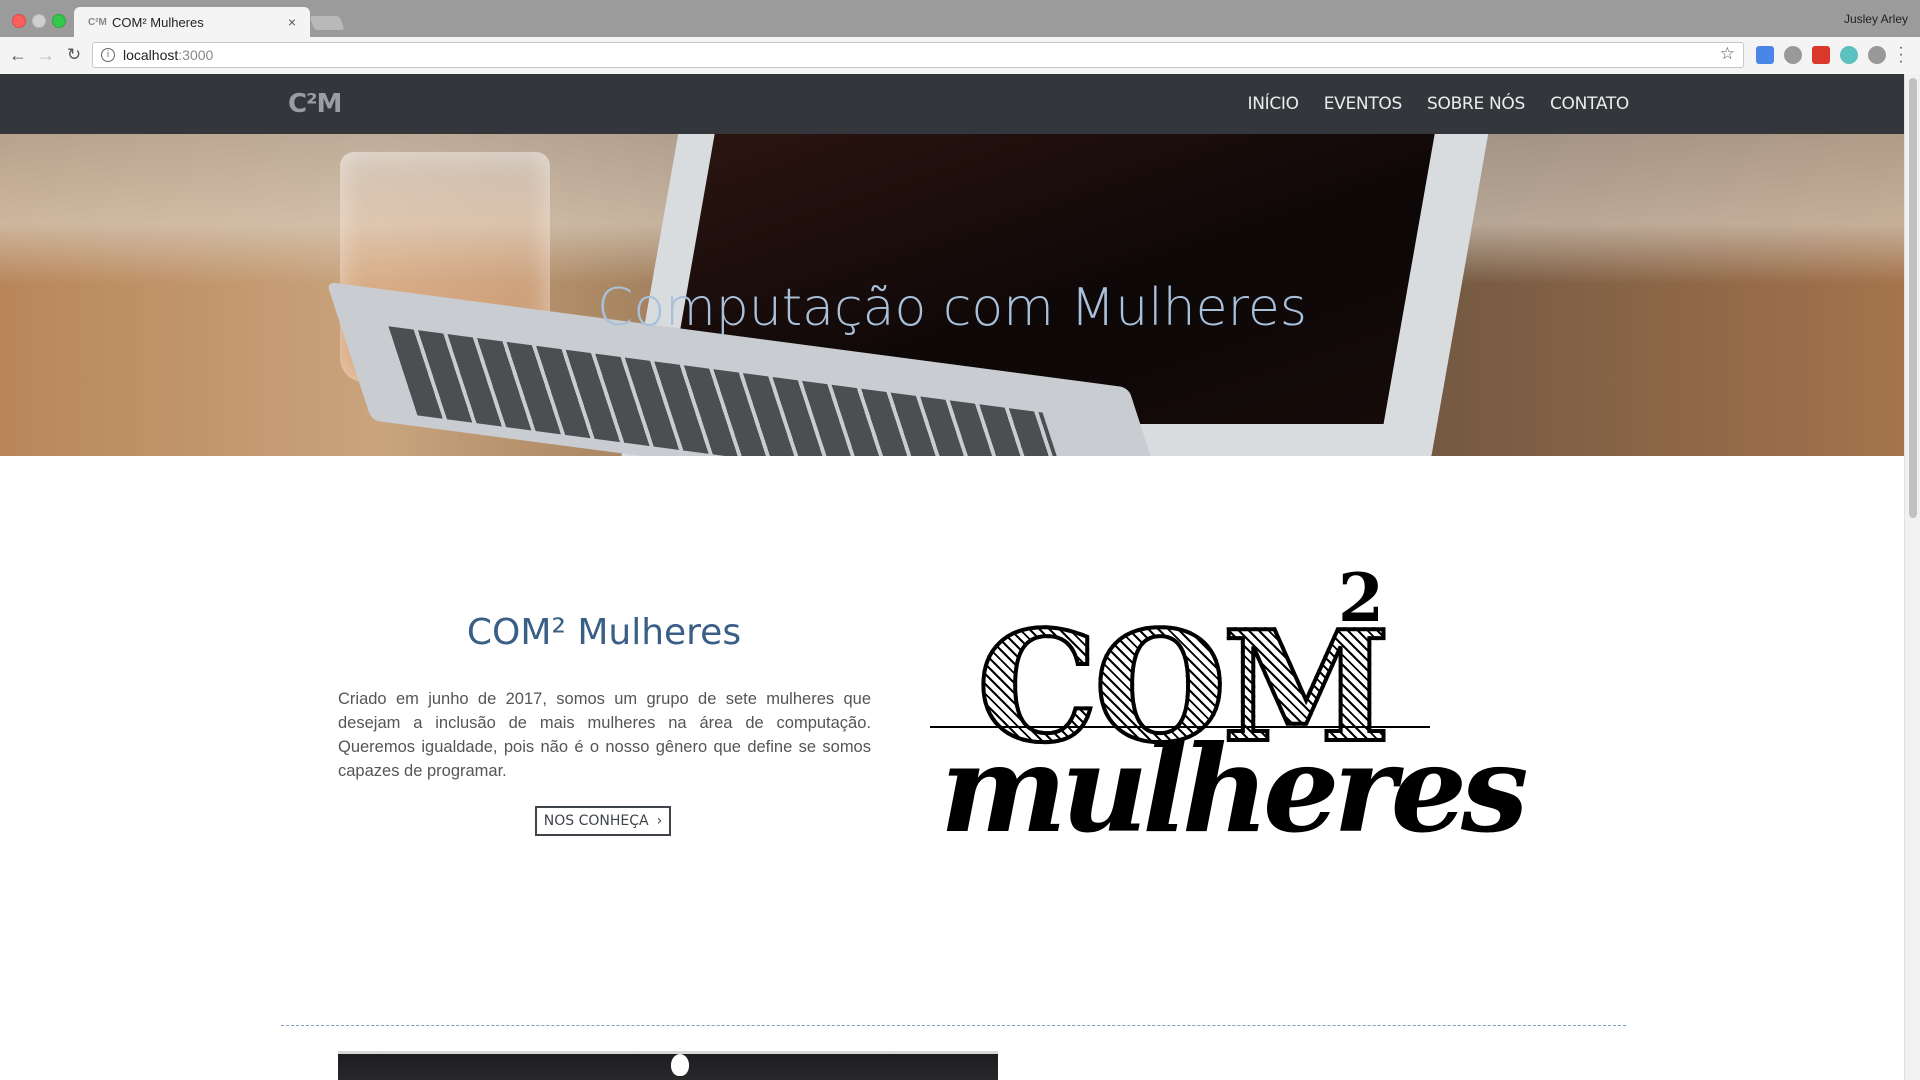 The width and height of the screenshot is (1920, 1080). I want to click on star-icon: ☆, so click(1727, 54).